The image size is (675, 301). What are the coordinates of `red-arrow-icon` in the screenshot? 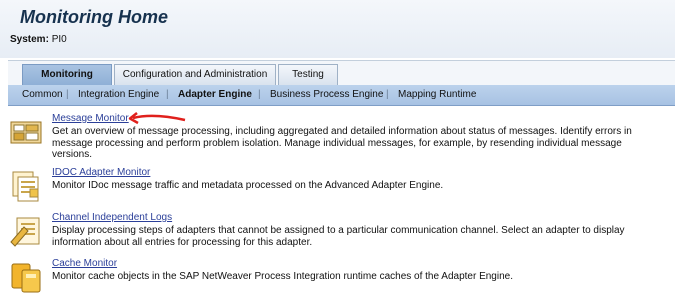 It's located at (157, 118).